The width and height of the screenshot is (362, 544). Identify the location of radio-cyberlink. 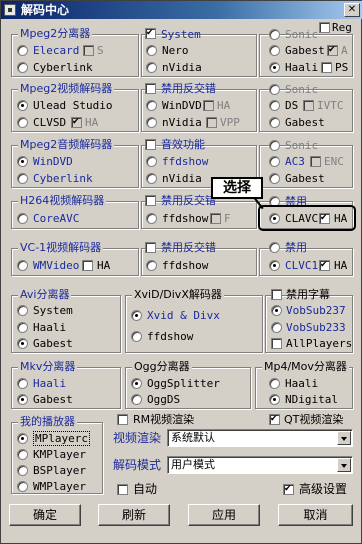
(22, 67).